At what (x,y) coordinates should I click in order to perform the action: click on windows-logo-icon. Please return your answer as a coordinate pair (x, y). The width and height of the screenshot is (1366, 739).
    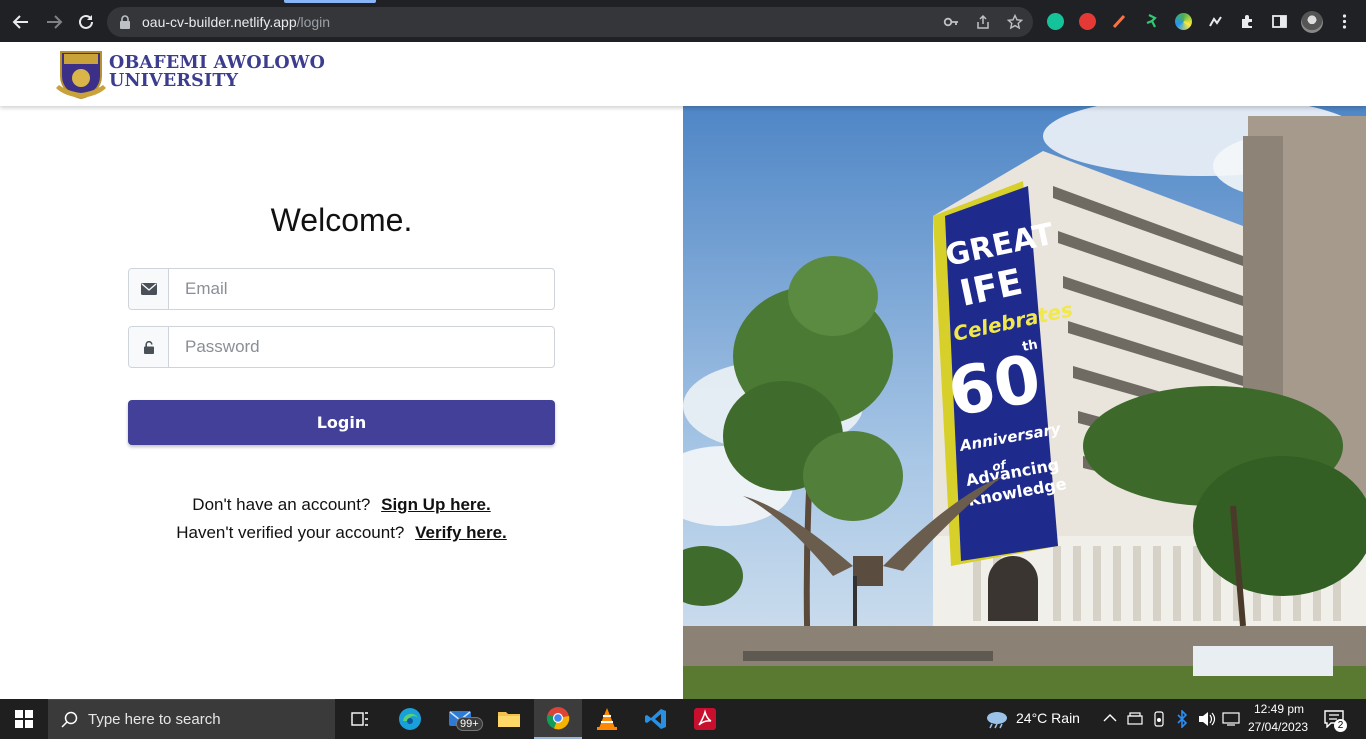
    Looking at the image, I should click on (24, 719).